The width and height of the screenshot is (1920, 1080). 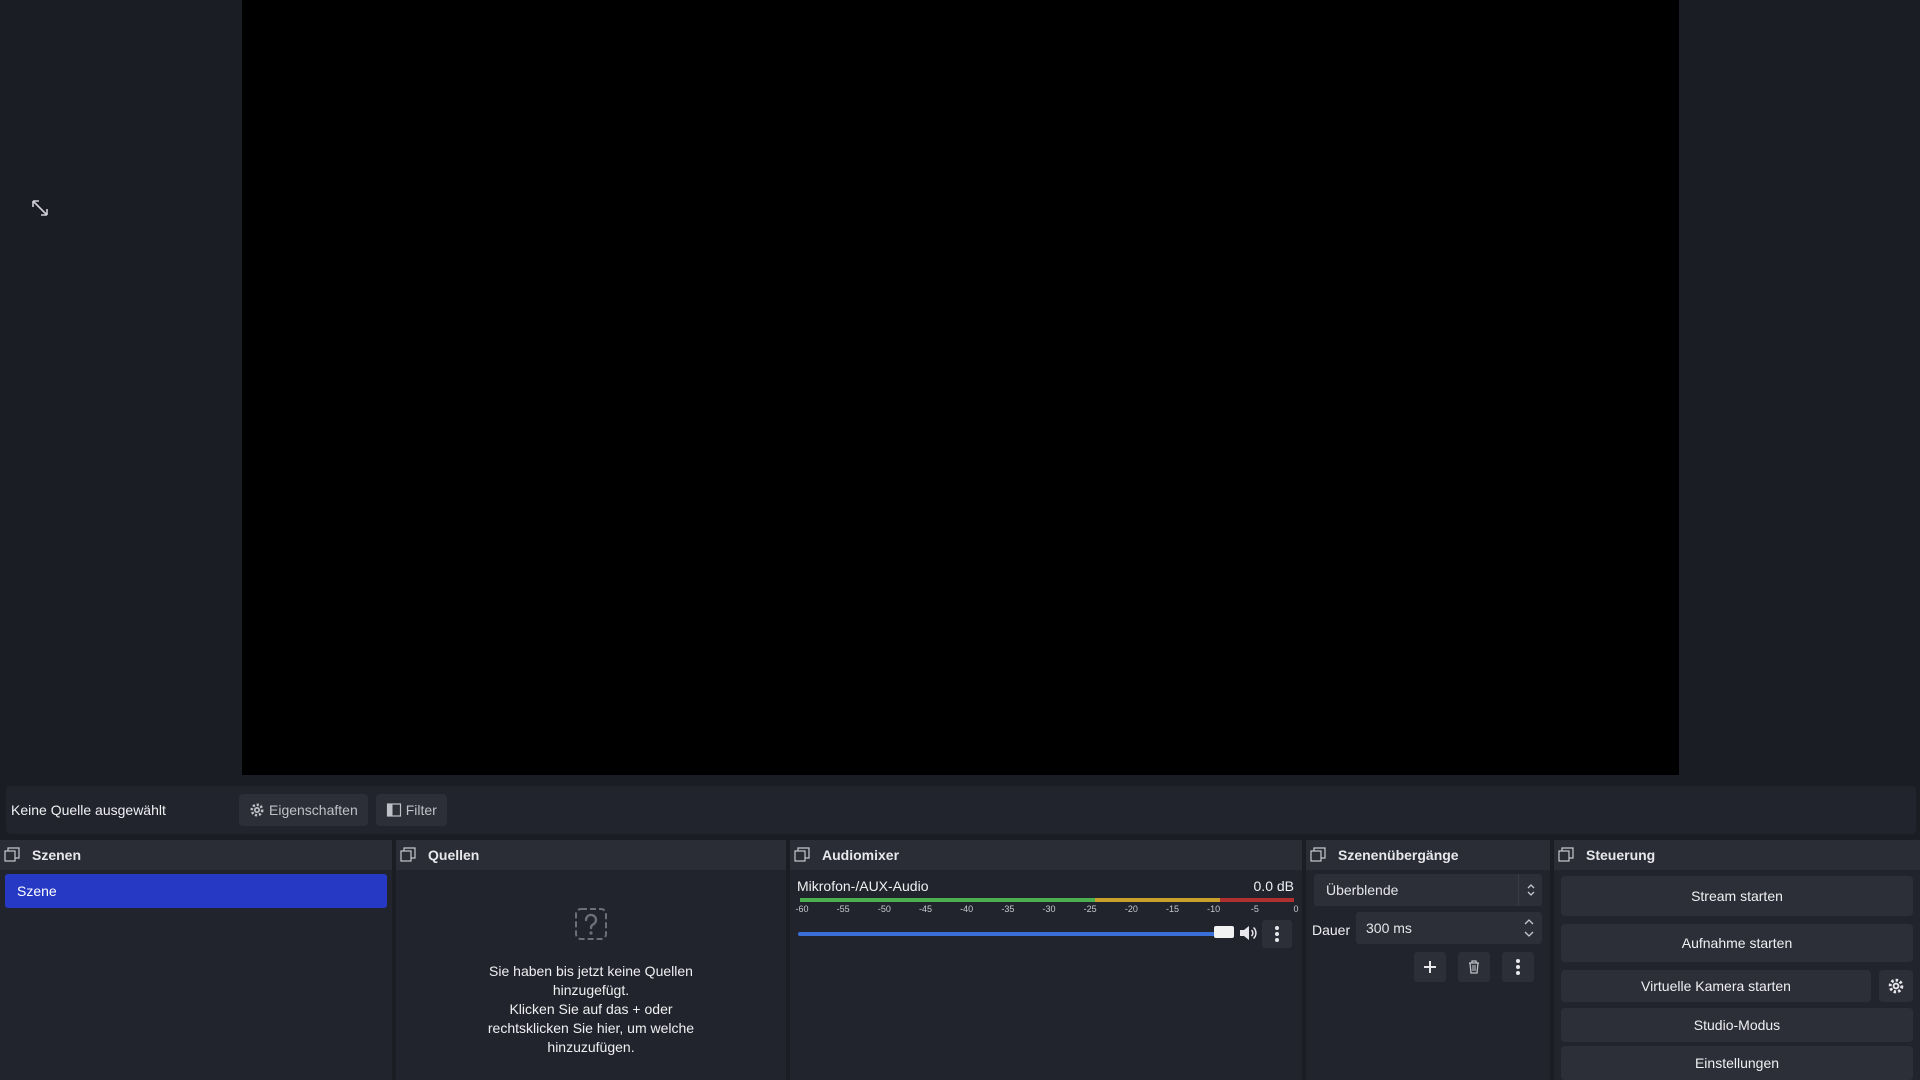 I want to click on scene-item-label: Szene, so click(x=37, y=891).